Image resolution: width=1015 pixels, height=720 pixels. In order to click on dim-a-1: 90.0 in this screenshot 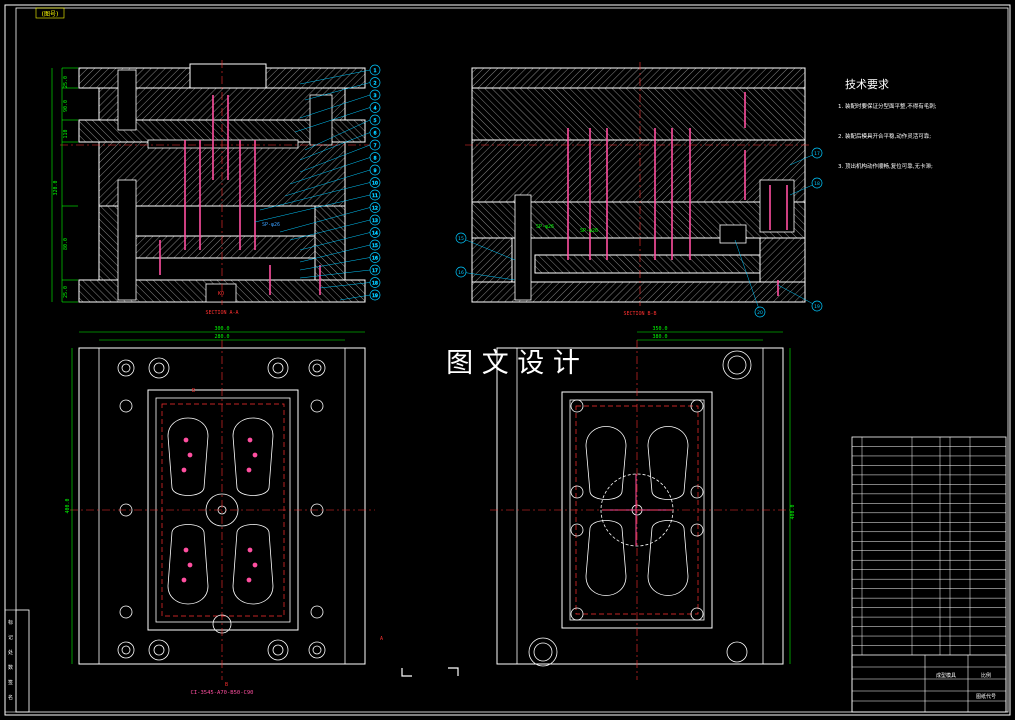, I will do `click(66, 106)`.